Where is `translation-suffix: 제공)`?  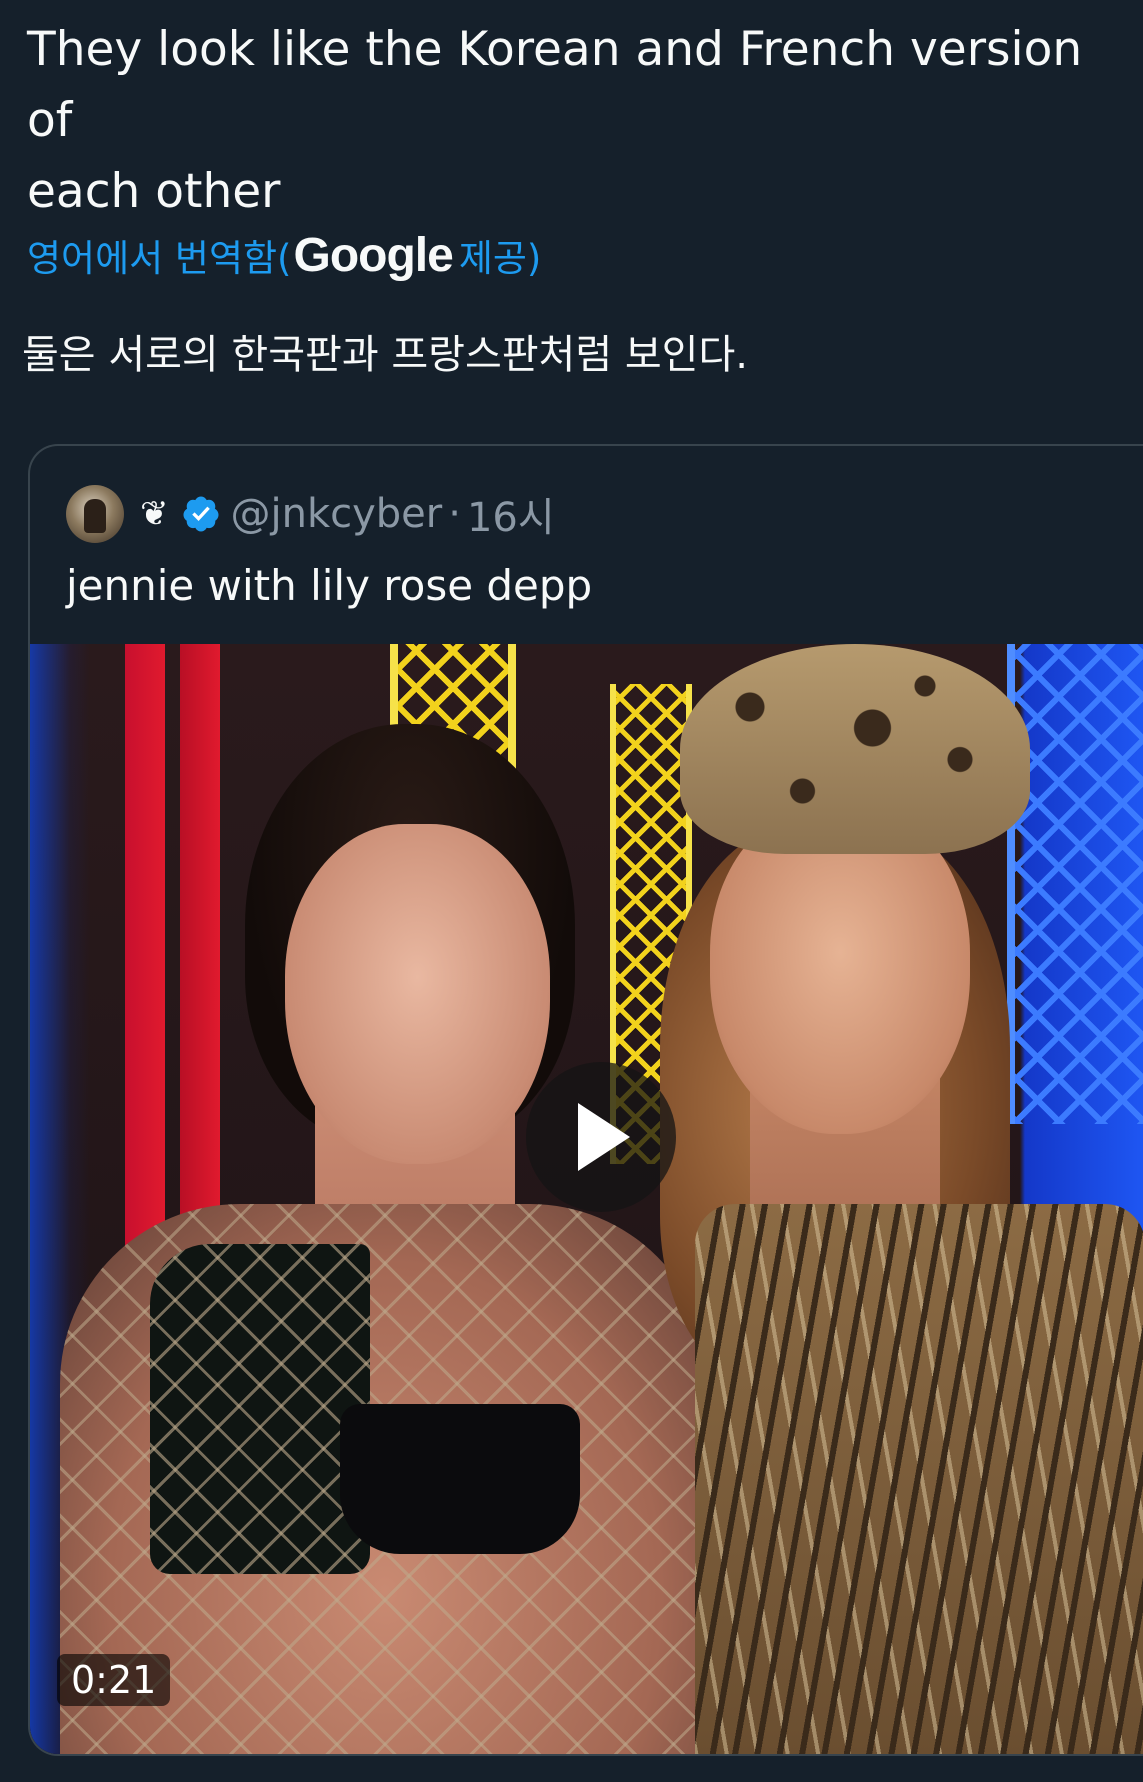
translation-suffix: 제공) is located at coordinates (500, 258).